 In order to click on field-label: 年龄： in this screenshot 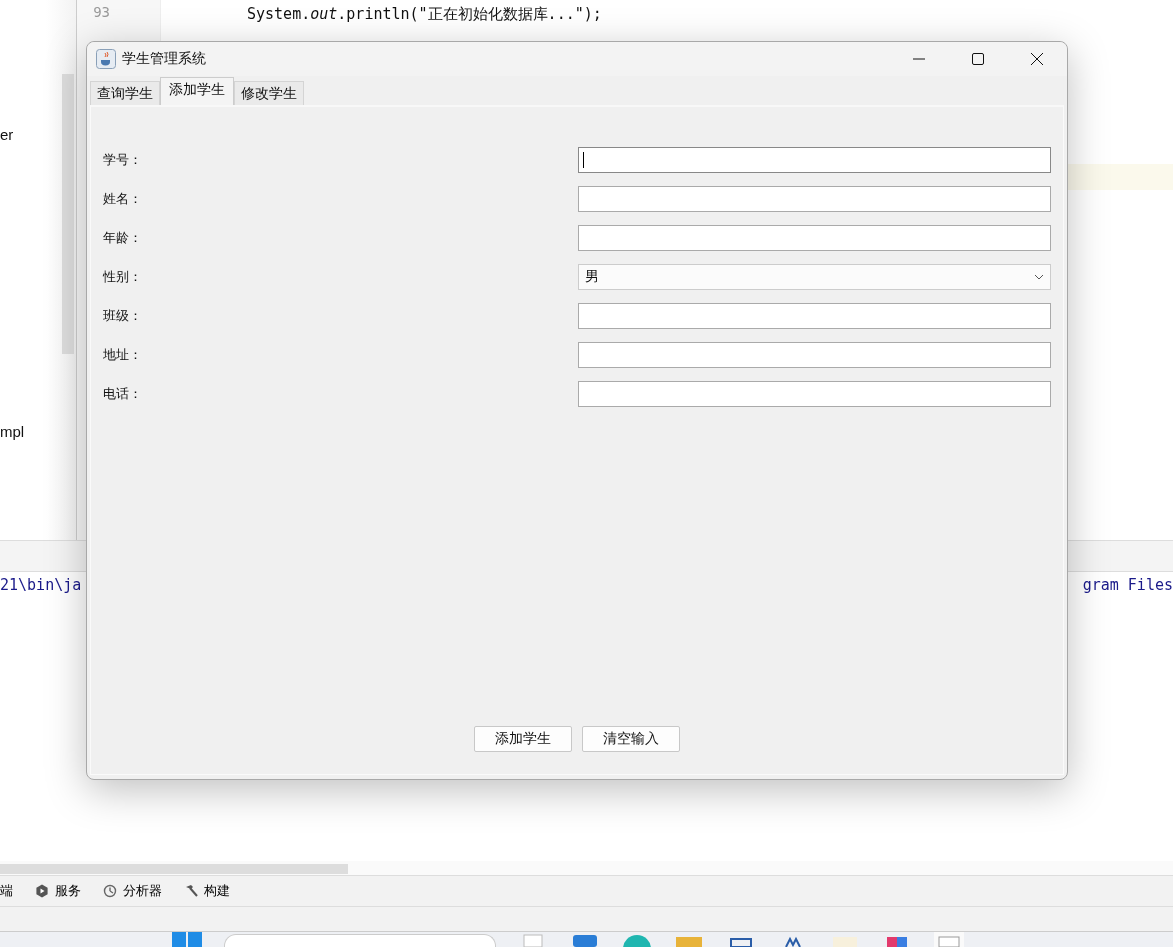, I will do `click(122, 238)`.